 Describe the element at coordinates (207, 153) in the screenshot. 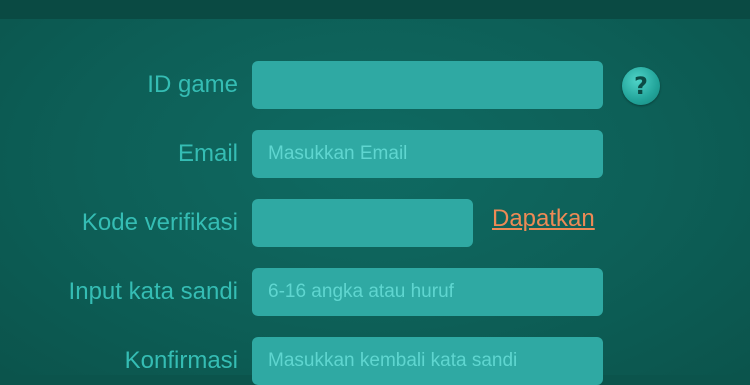

I see `email-label: Email` at that location.